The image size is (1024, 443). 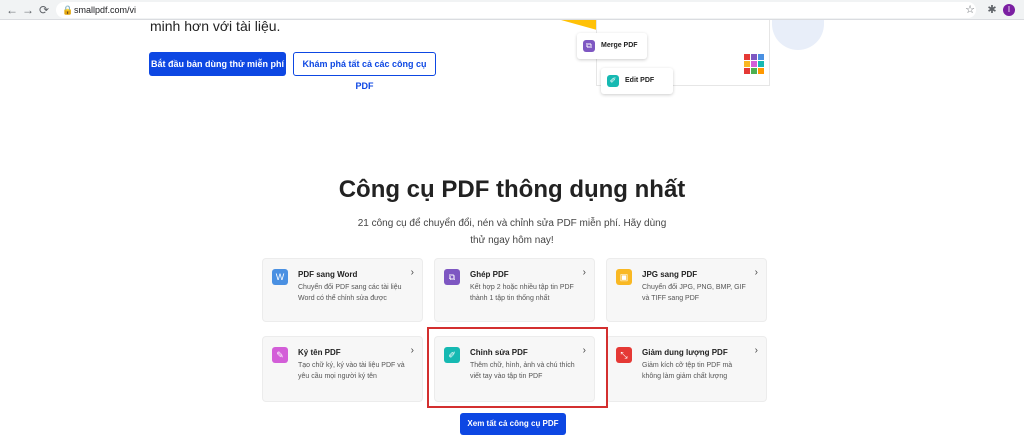 I want to click on color-grid-icon, so click(x=754, y=64).